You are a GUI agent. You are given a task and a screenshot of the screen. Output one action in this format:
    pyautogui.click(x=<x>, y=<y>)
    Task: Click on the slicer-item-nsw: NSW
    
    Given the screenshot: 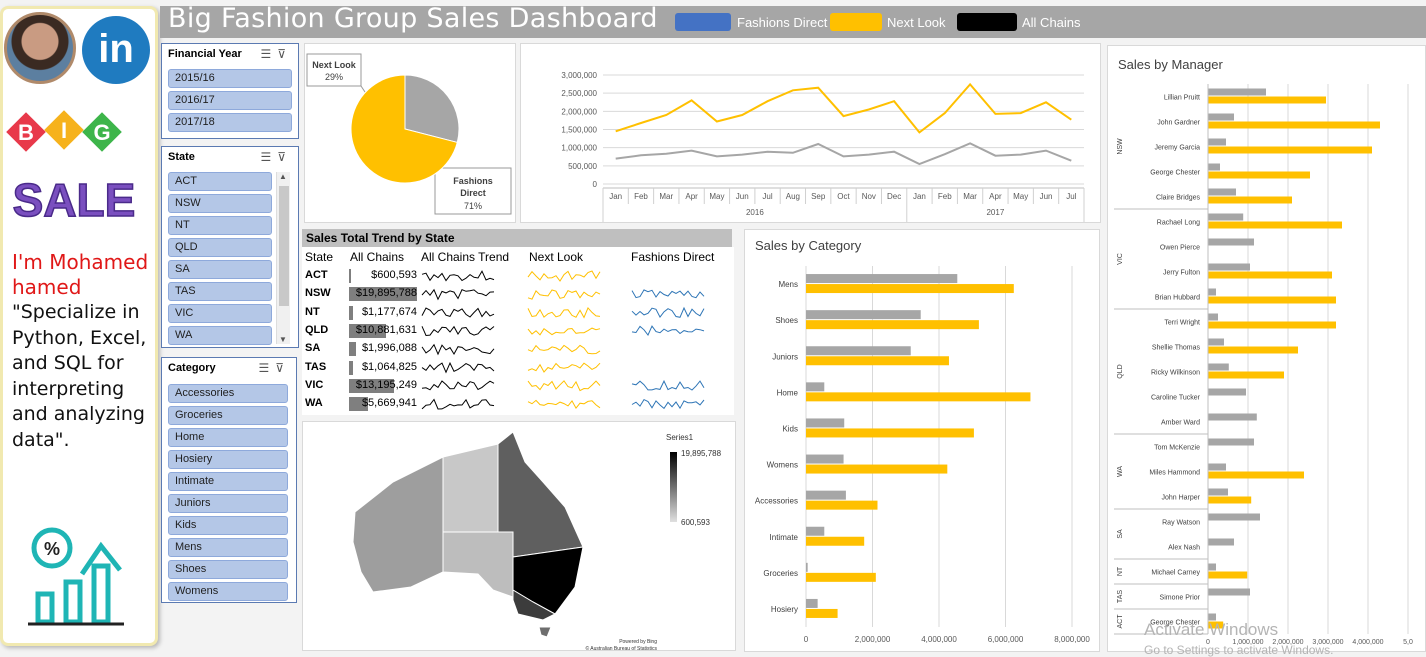 What is the action you would take?
    pyautogui.click(x=220, y=203)
    